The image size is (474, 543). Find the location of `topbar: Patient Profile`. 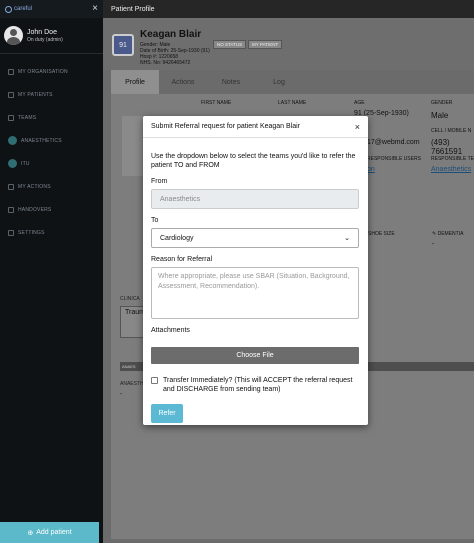

topbar: Patient Profile is located at coordinates (288, 9).